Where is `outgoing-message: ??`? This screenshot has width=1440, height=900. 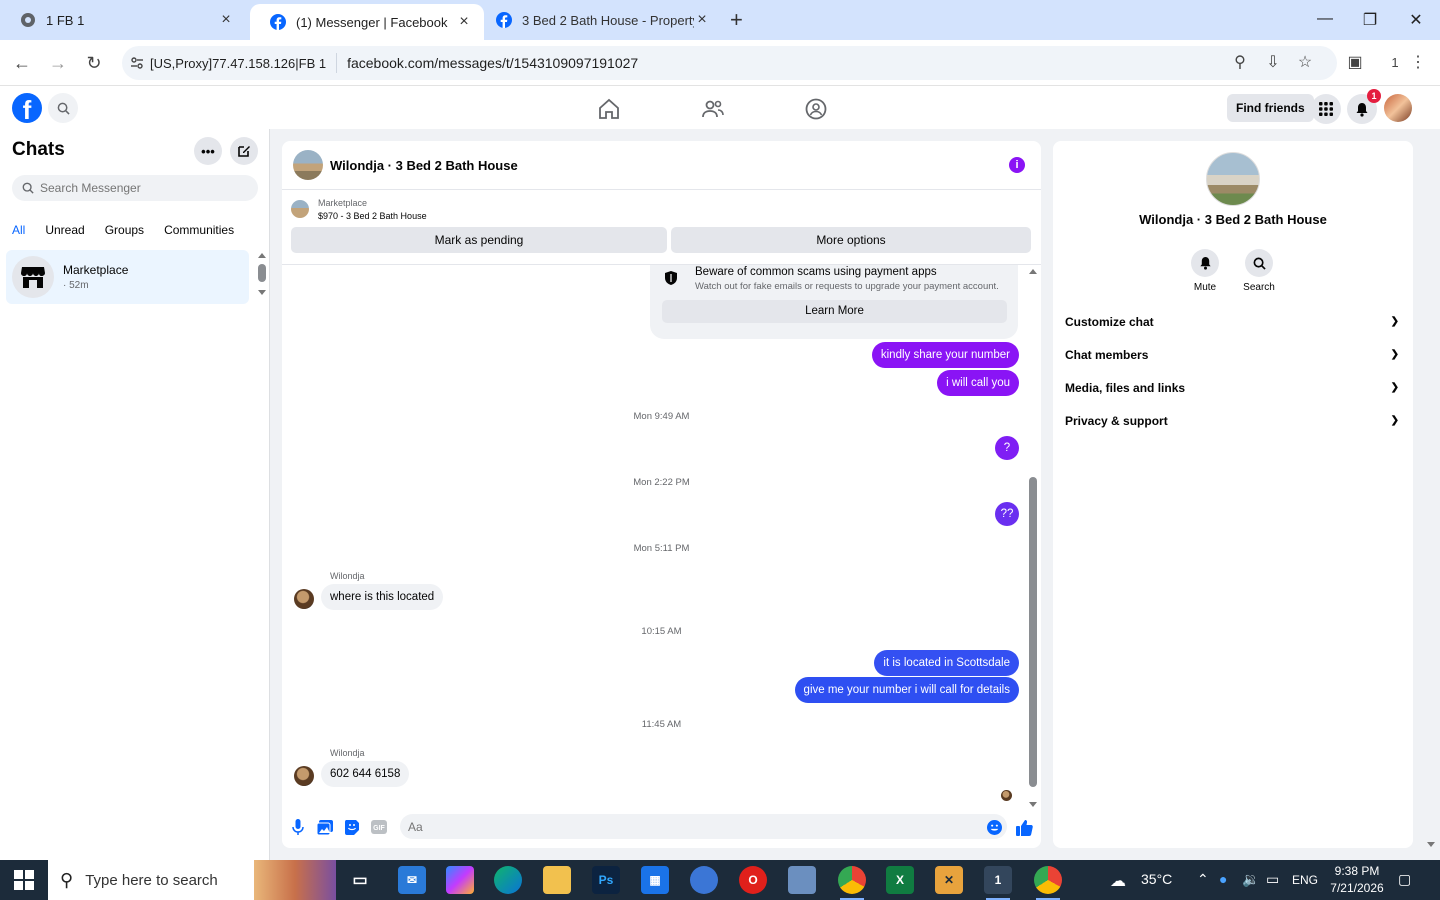
outgoing-message: ?? is located at coordinates (1007, 514).